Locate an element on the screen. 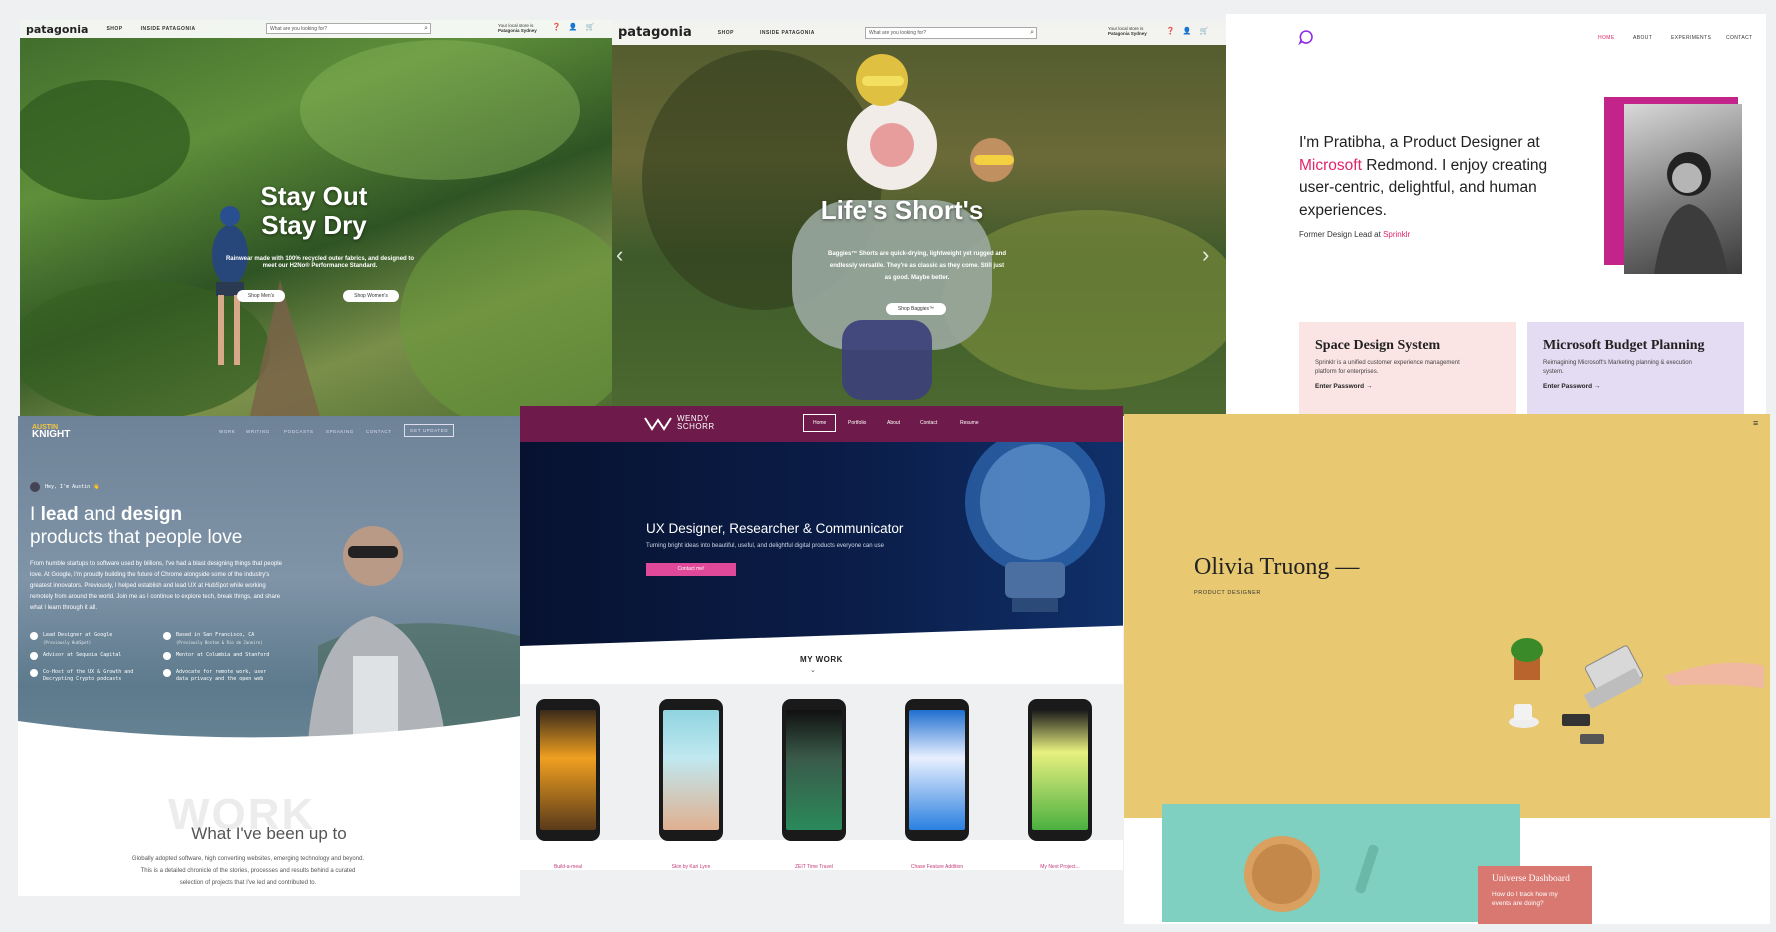 The image size is (1776, 932). nav-work: WORK is located at coordinates (227, 431).